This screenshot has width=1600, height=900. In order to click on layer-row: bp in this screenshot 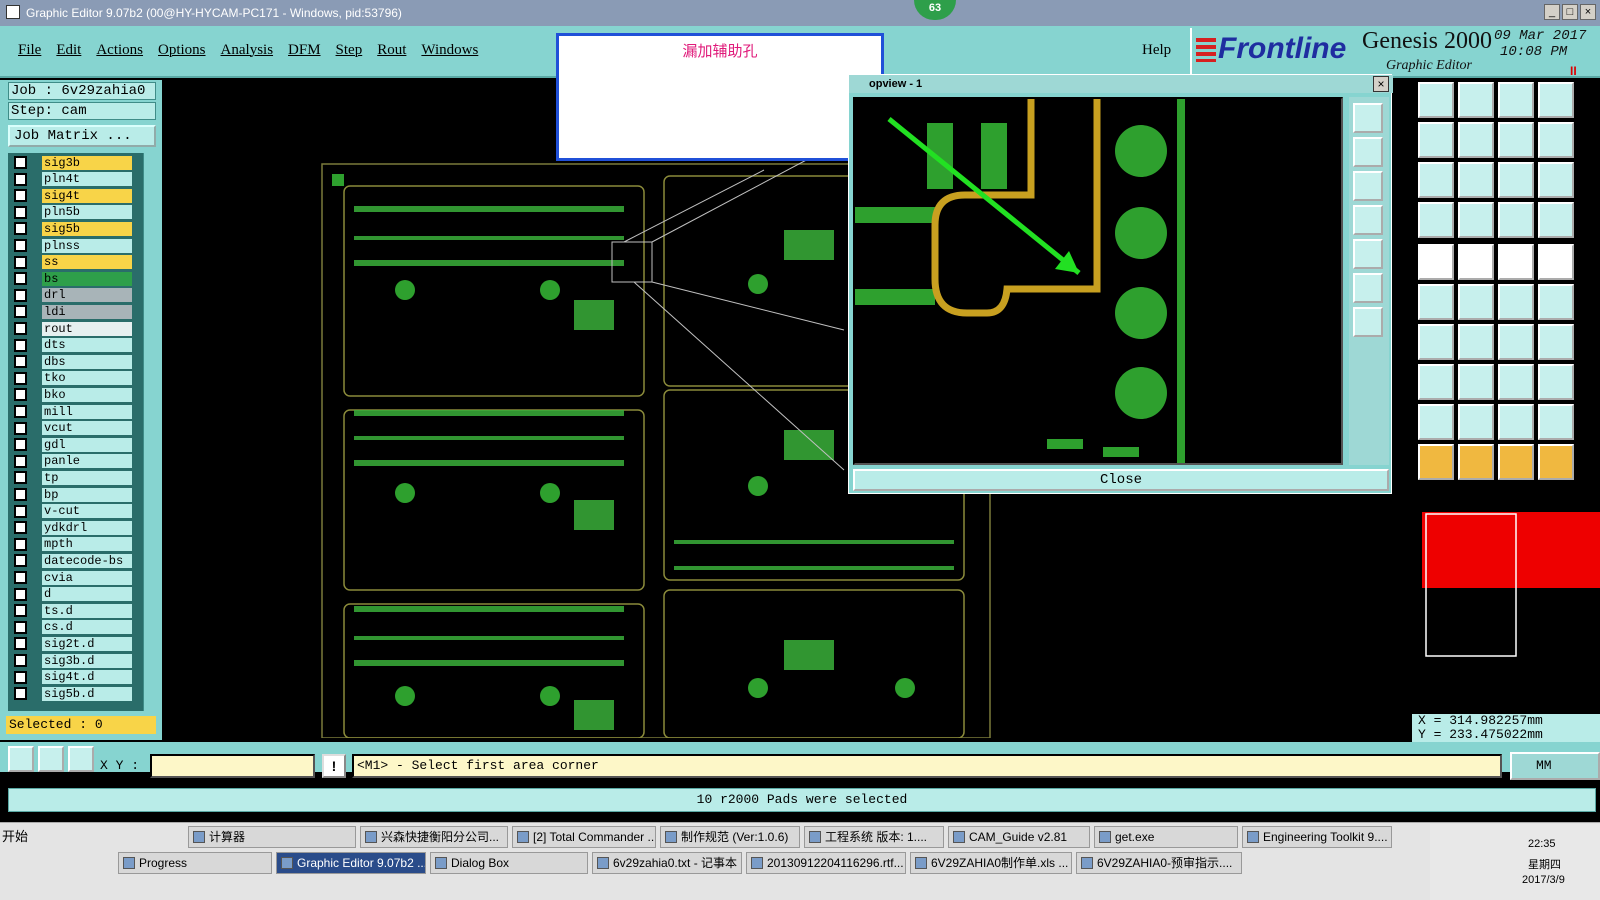, I will do `click(73, 494)`.